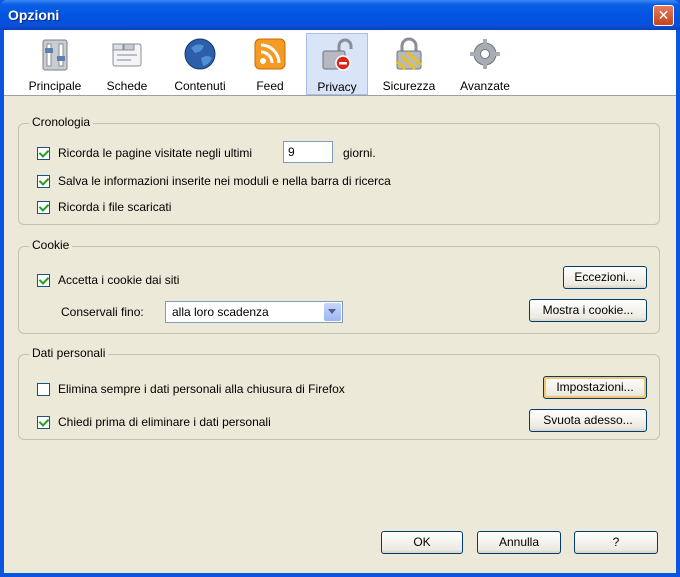 Image resolution: width=680 pixels, height=577 pixels. I want to click on ok-button: OK, so click(422, 542).